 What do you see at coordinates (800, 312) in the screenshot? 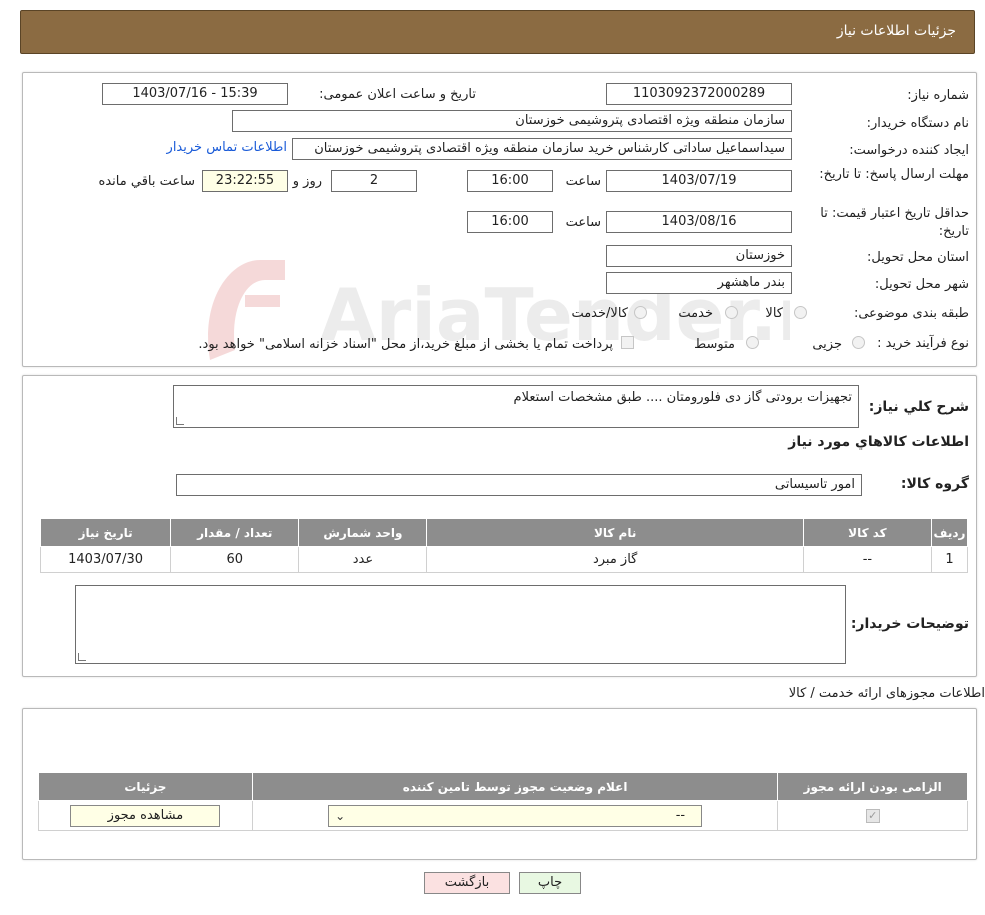
I see `category-radio-goods` at bounding box center [800, 312].